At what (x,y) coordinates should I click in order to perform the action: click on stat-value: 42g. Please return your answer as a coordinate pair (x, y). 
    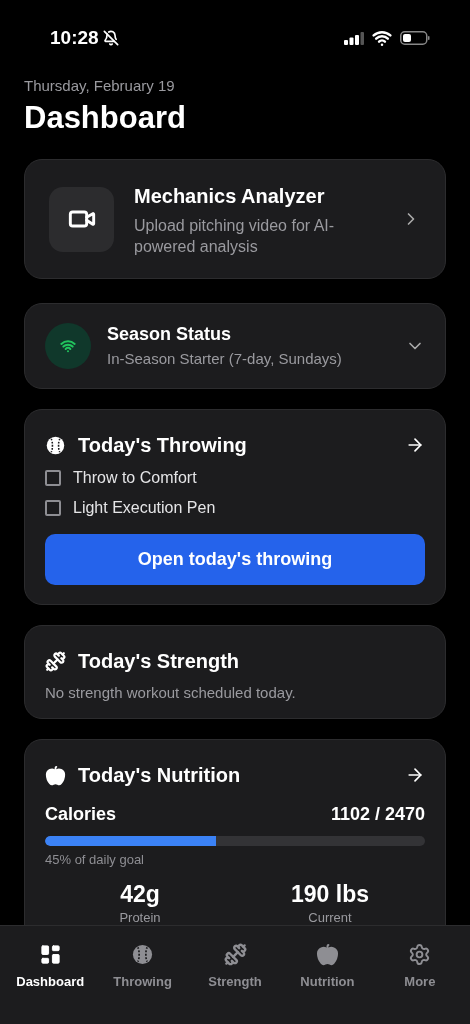
    Looking at the image, I should click on (140, 893).